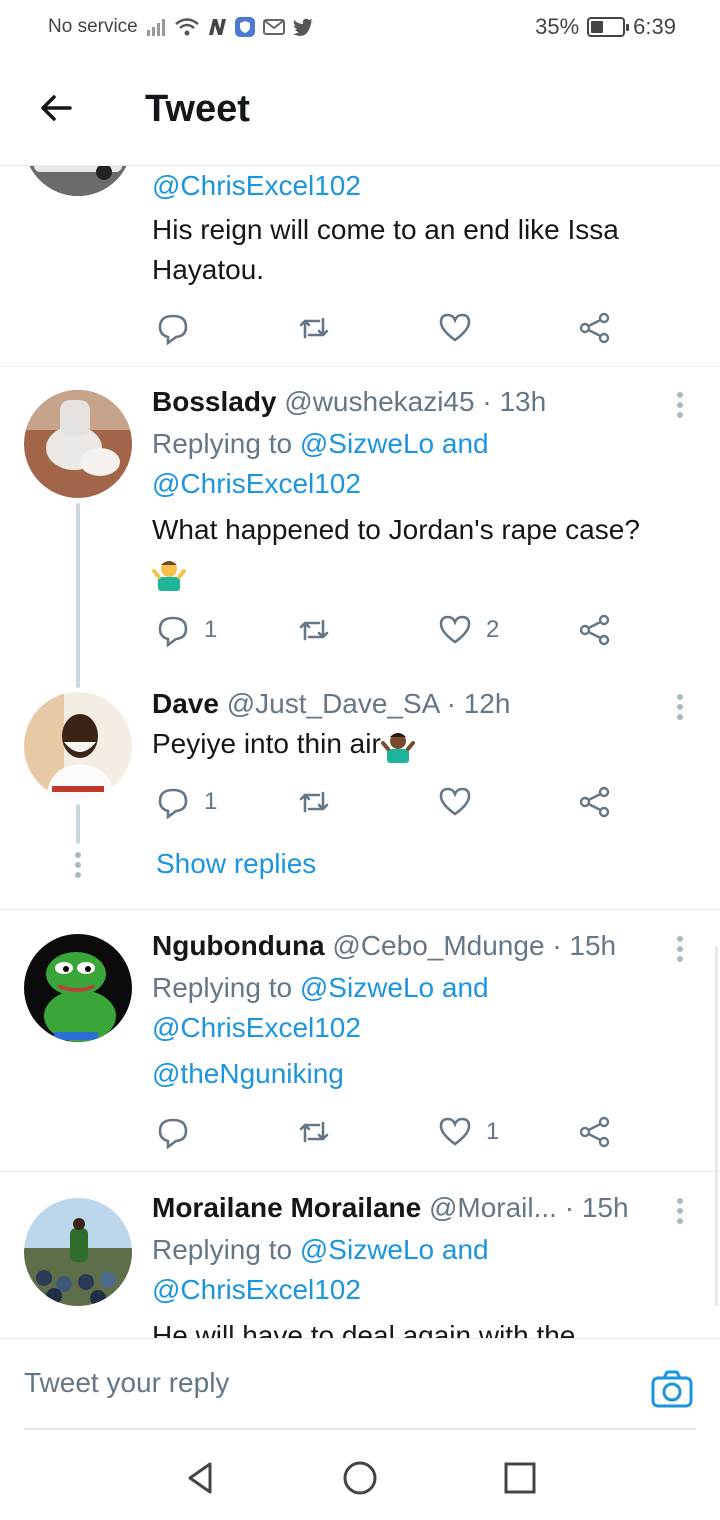  I want to click on tweet-time: · 15h, so click(596, 1207).